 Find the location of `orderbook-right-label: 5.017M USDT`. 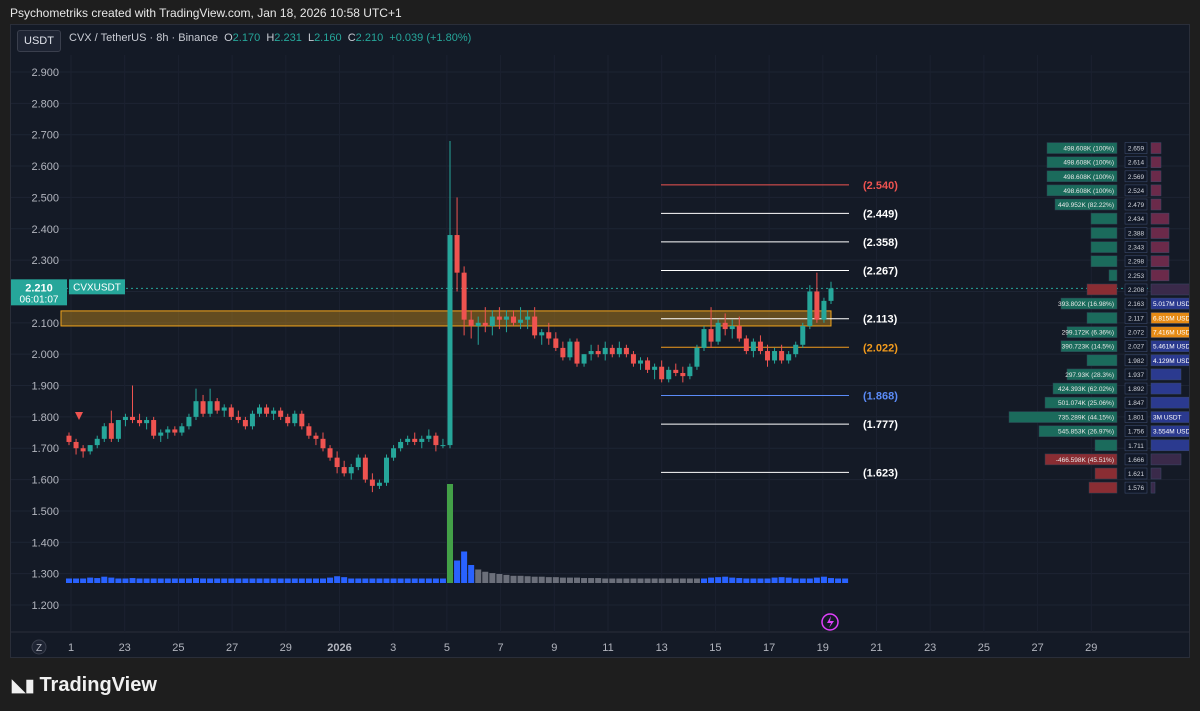

orderbook-right-label: 5.017M USDT is located at coordinates (1171, 304).